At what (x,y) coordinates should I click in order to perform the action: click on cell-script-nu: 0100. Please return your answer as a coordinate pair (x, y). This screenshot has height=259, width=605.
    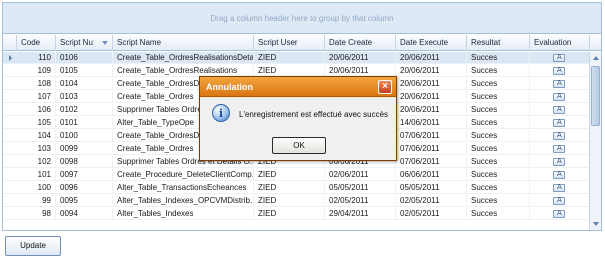
    Looking at the image, I should click on (84, 136).